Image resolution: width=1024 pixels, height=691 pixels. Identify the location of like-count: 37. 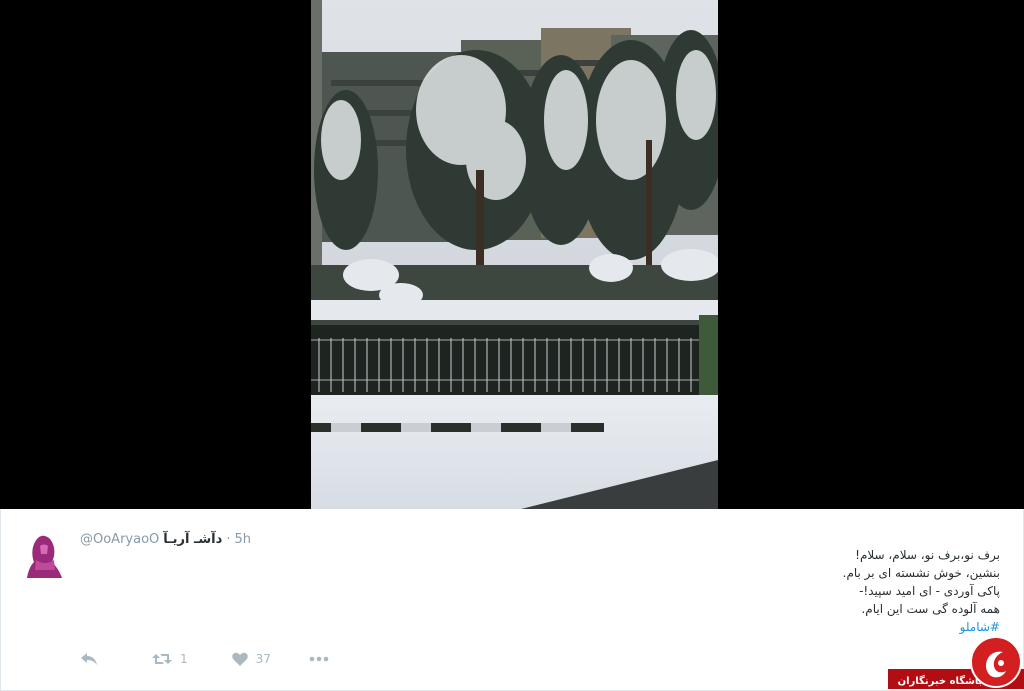
(263, 659).